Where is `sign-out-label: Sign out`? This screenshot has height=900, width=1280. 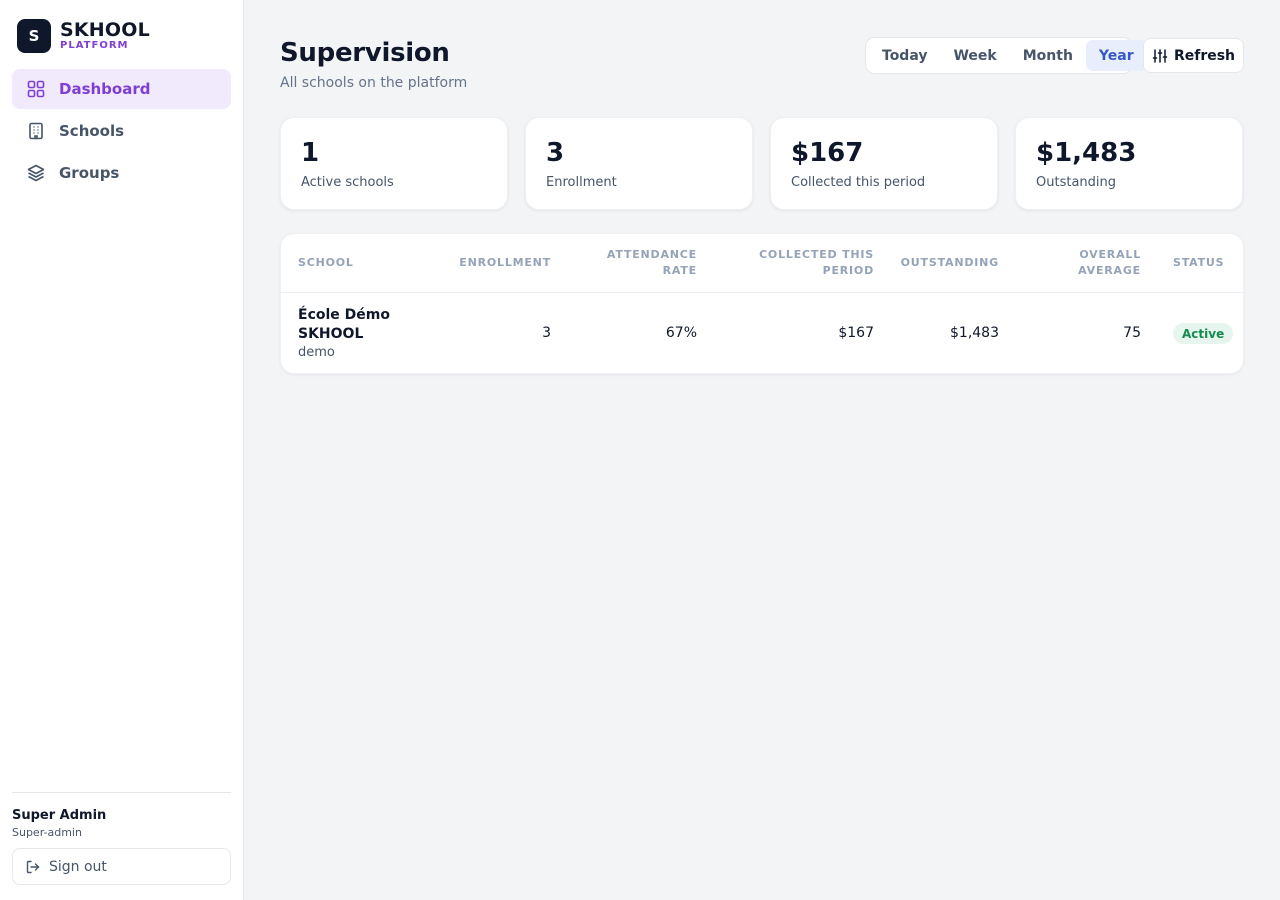 sign-out-label: Sign out is located at coordinates (78, 866).